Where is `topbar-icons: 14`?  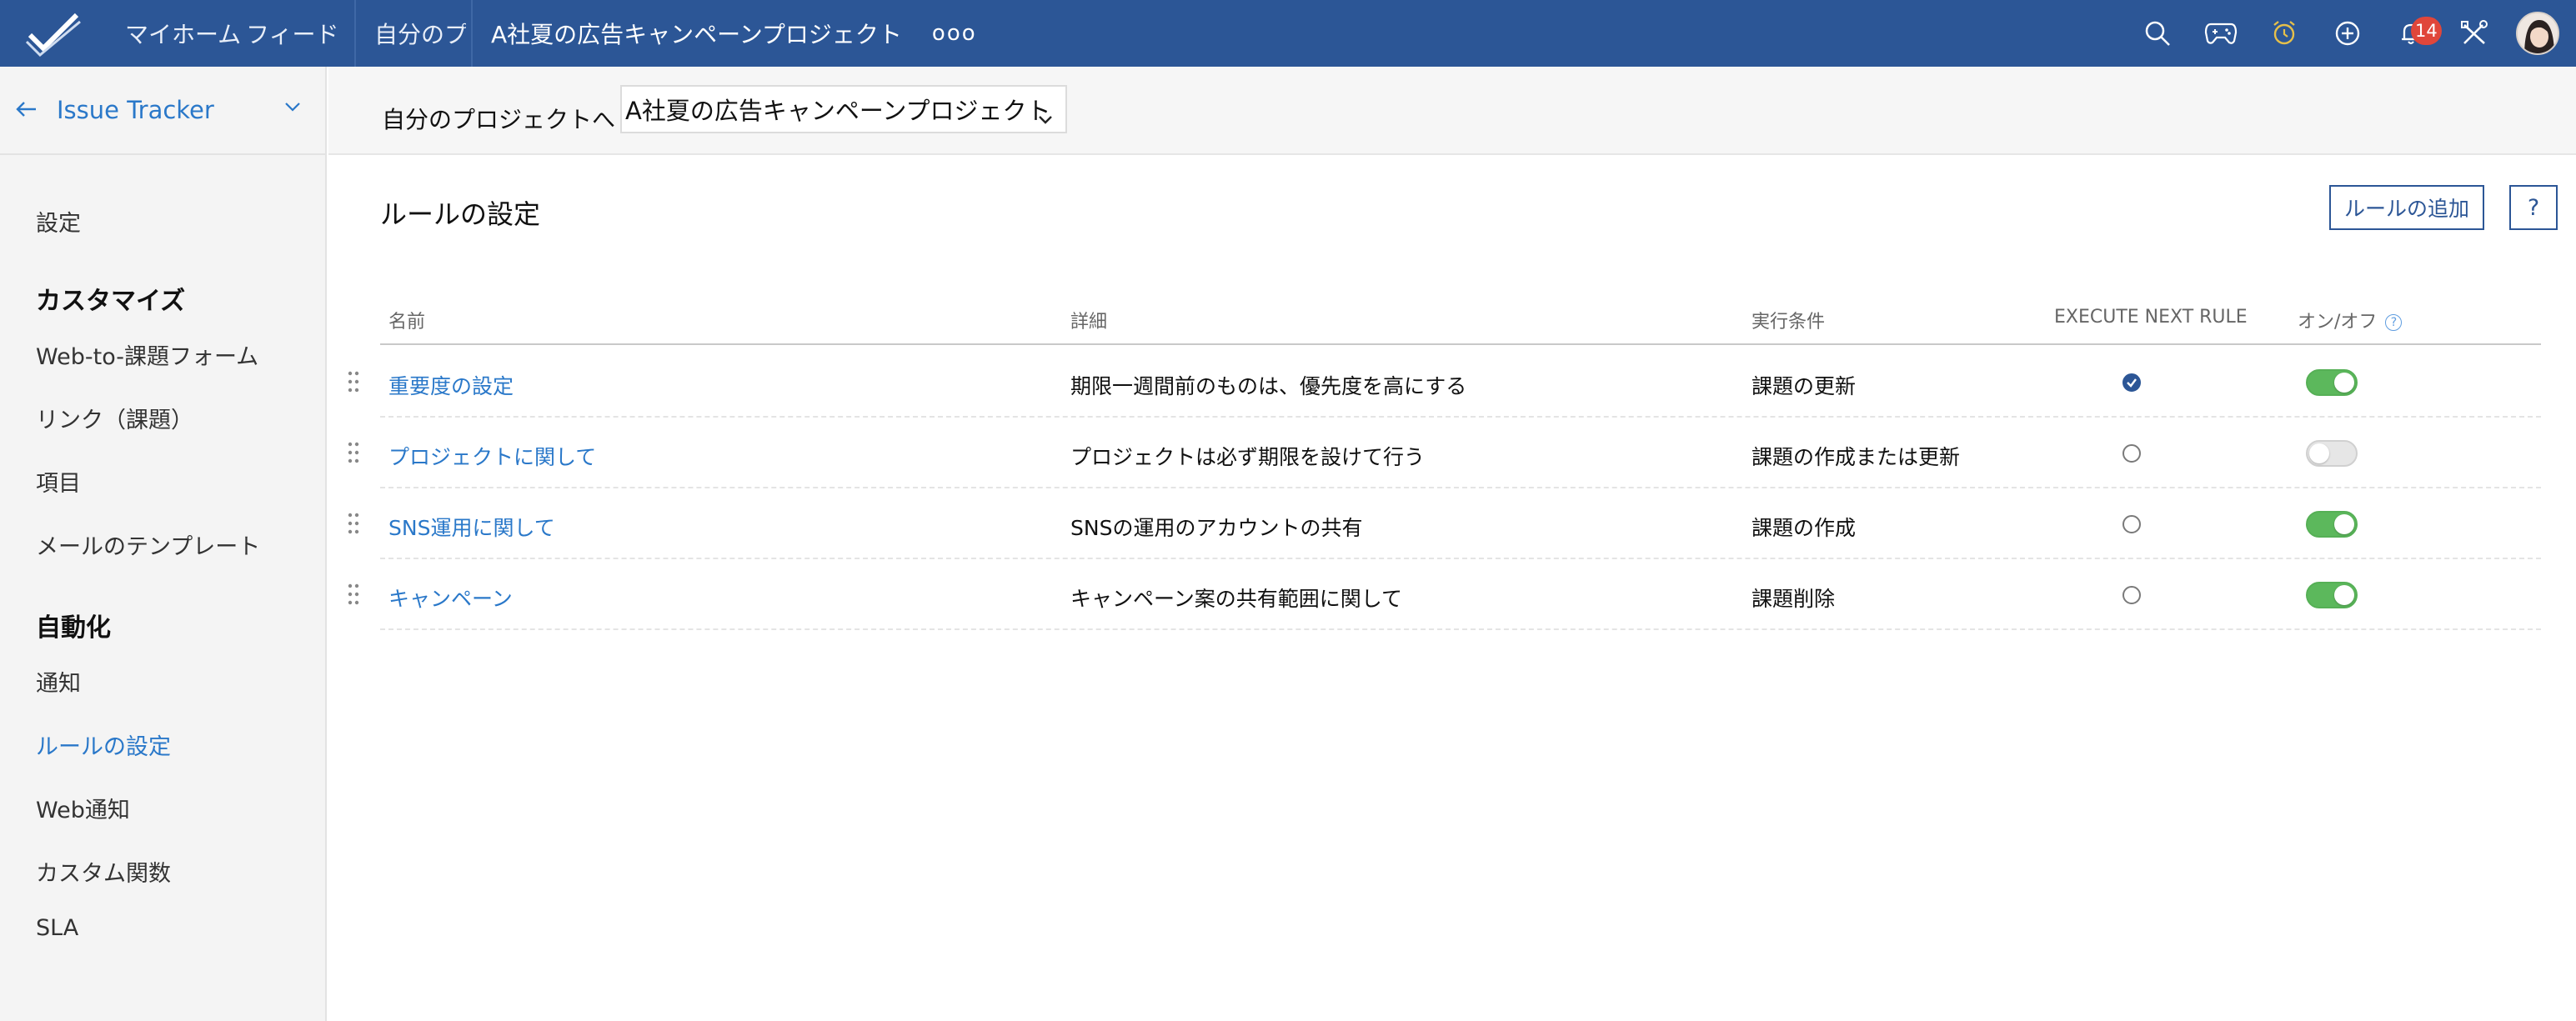 topbar-icons: 14 is located at coordinates (2351, 33).